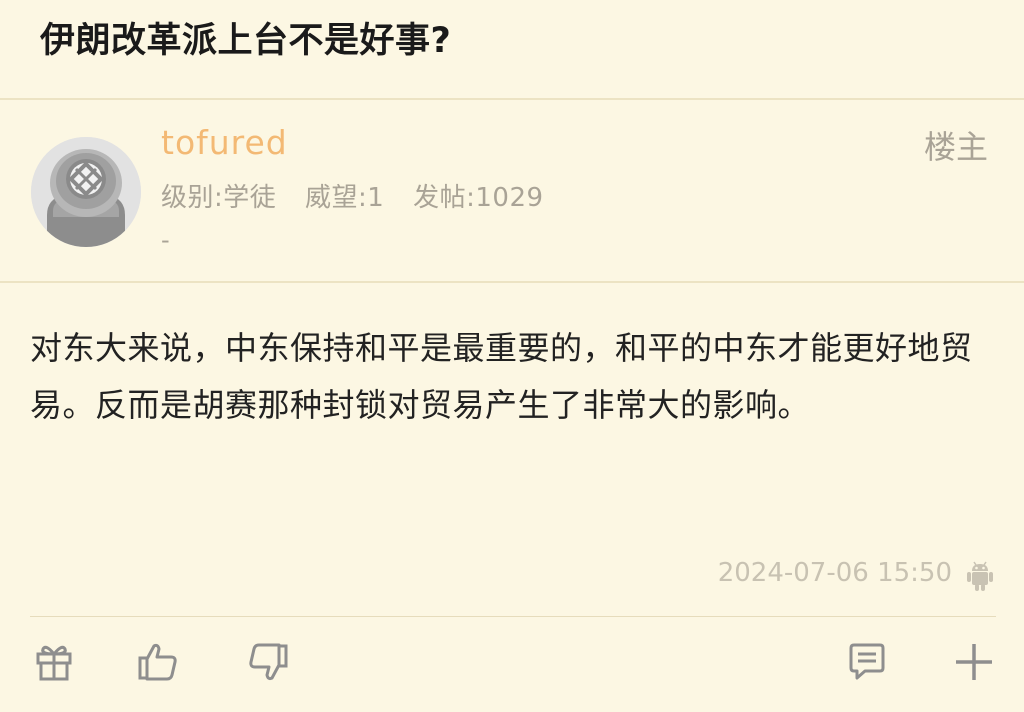 This screenshot has height=712, width=1024. What do you see at coordinates (224, 142) in the screenshot?
I see `author-username: tofured` at bounding box center [224, 142].